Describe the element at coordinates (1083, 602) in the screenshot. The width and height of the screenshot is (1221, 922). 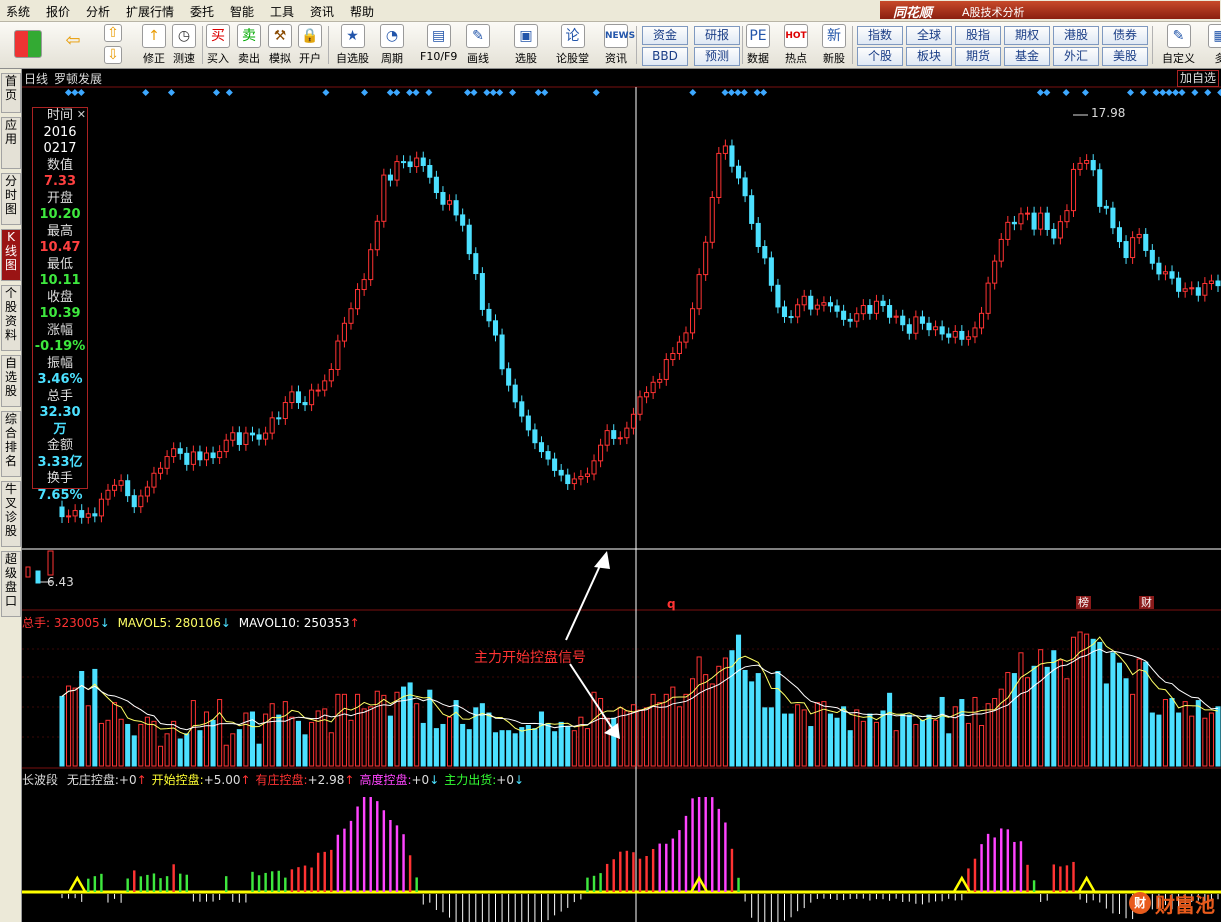
I see `ranking-tag: 榜` at that location.